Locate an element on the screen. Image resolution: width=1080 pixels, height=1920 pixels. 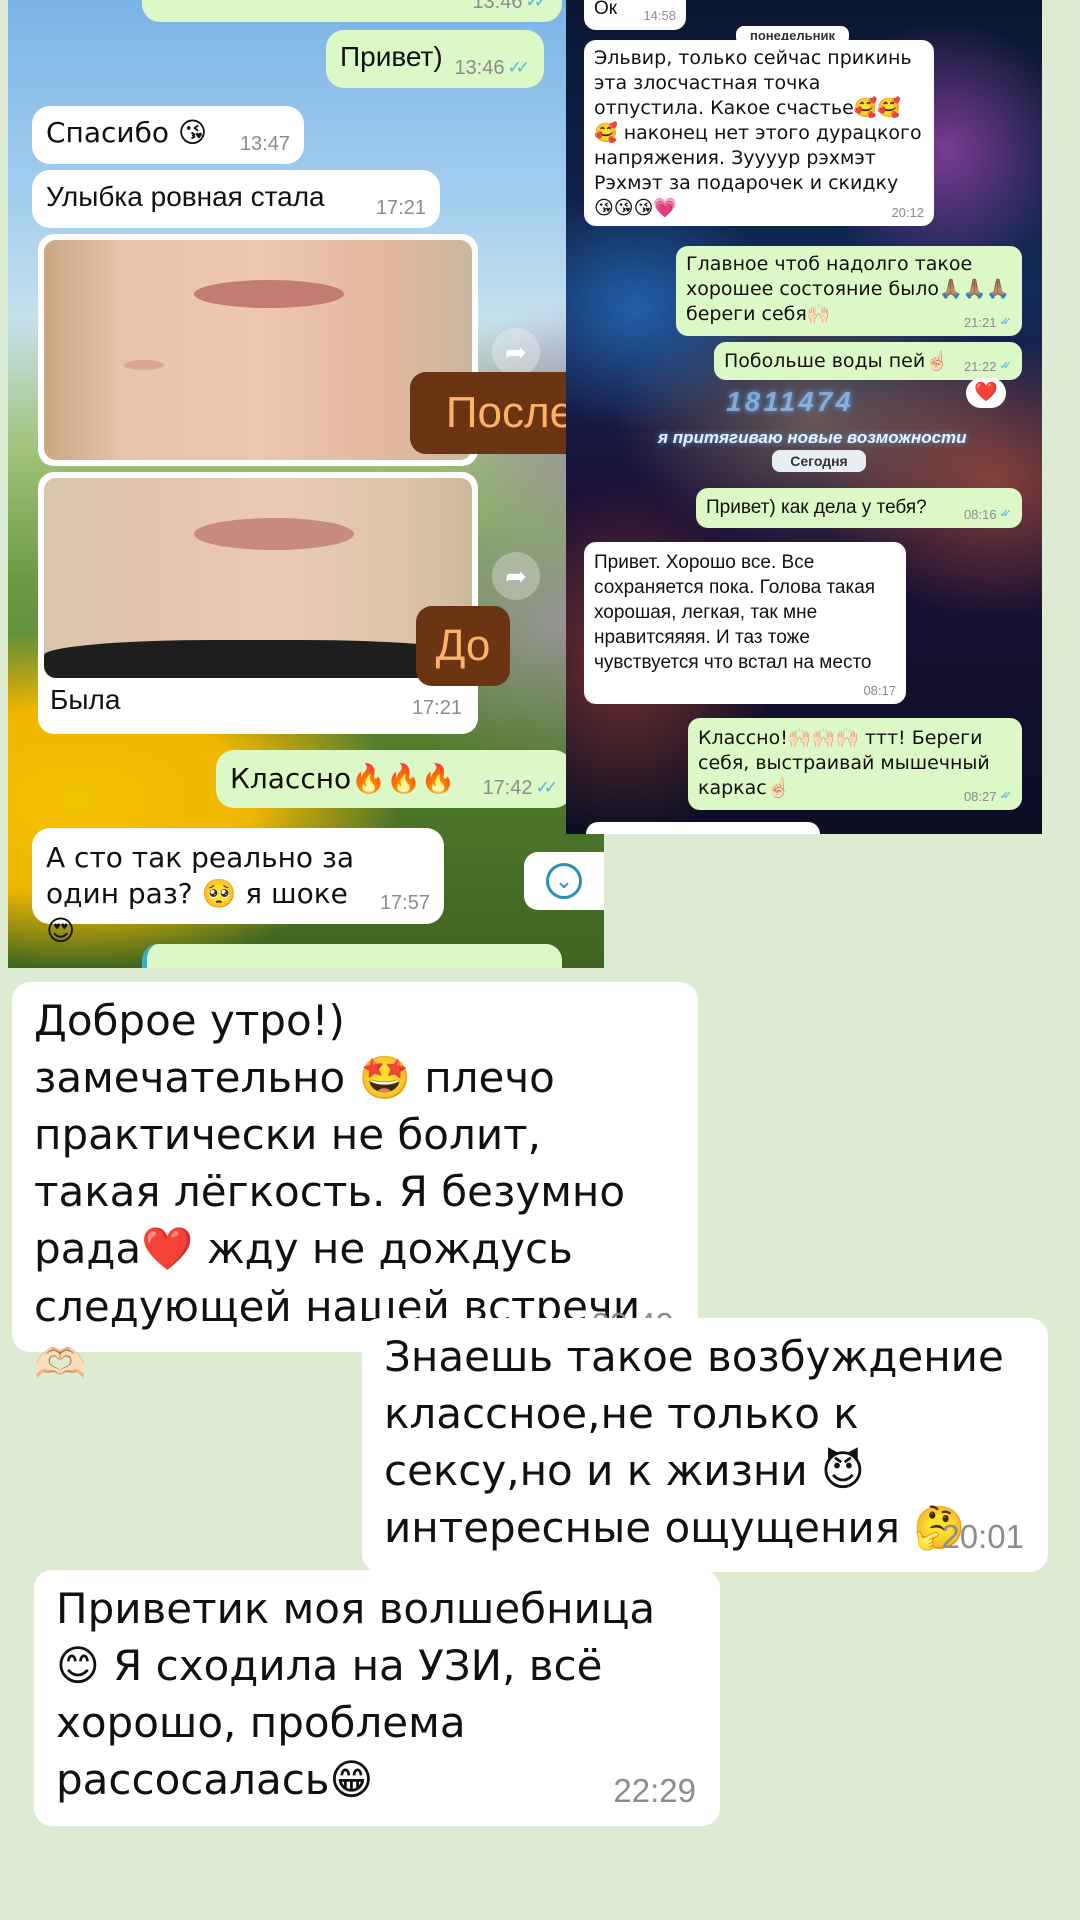
message-klassno: Классно🔥🔥🔥 17:42 ✓✓ is located at coordinates (394, 779).